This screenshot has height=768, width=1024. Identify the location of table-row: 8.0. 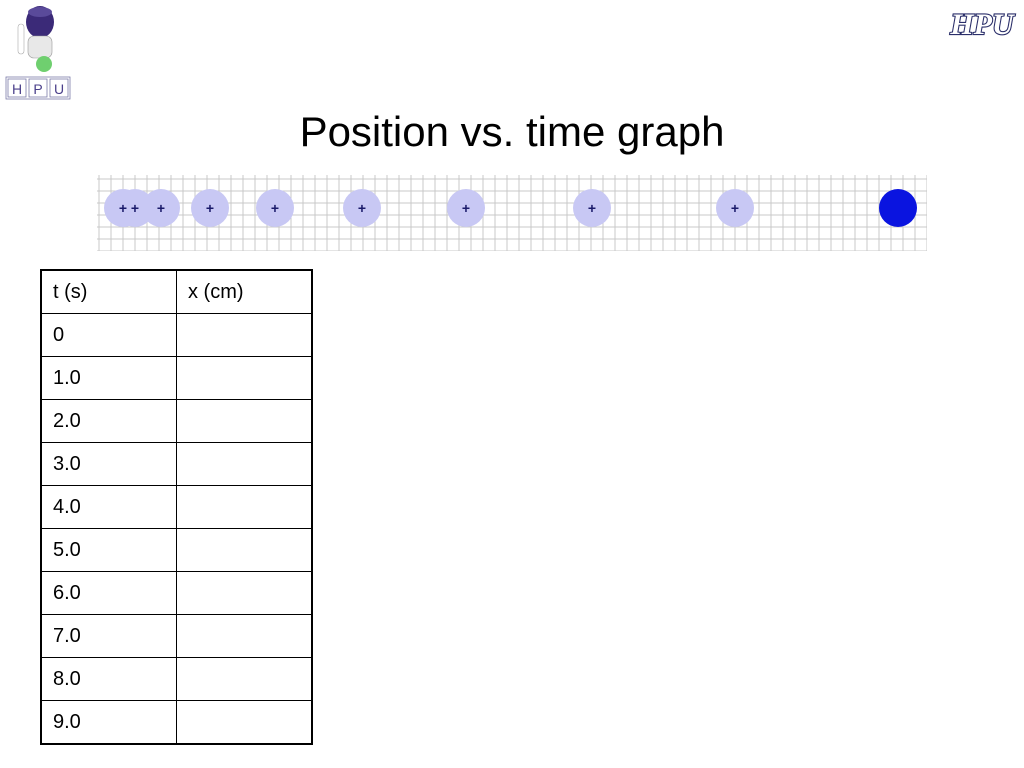
(176, 679).